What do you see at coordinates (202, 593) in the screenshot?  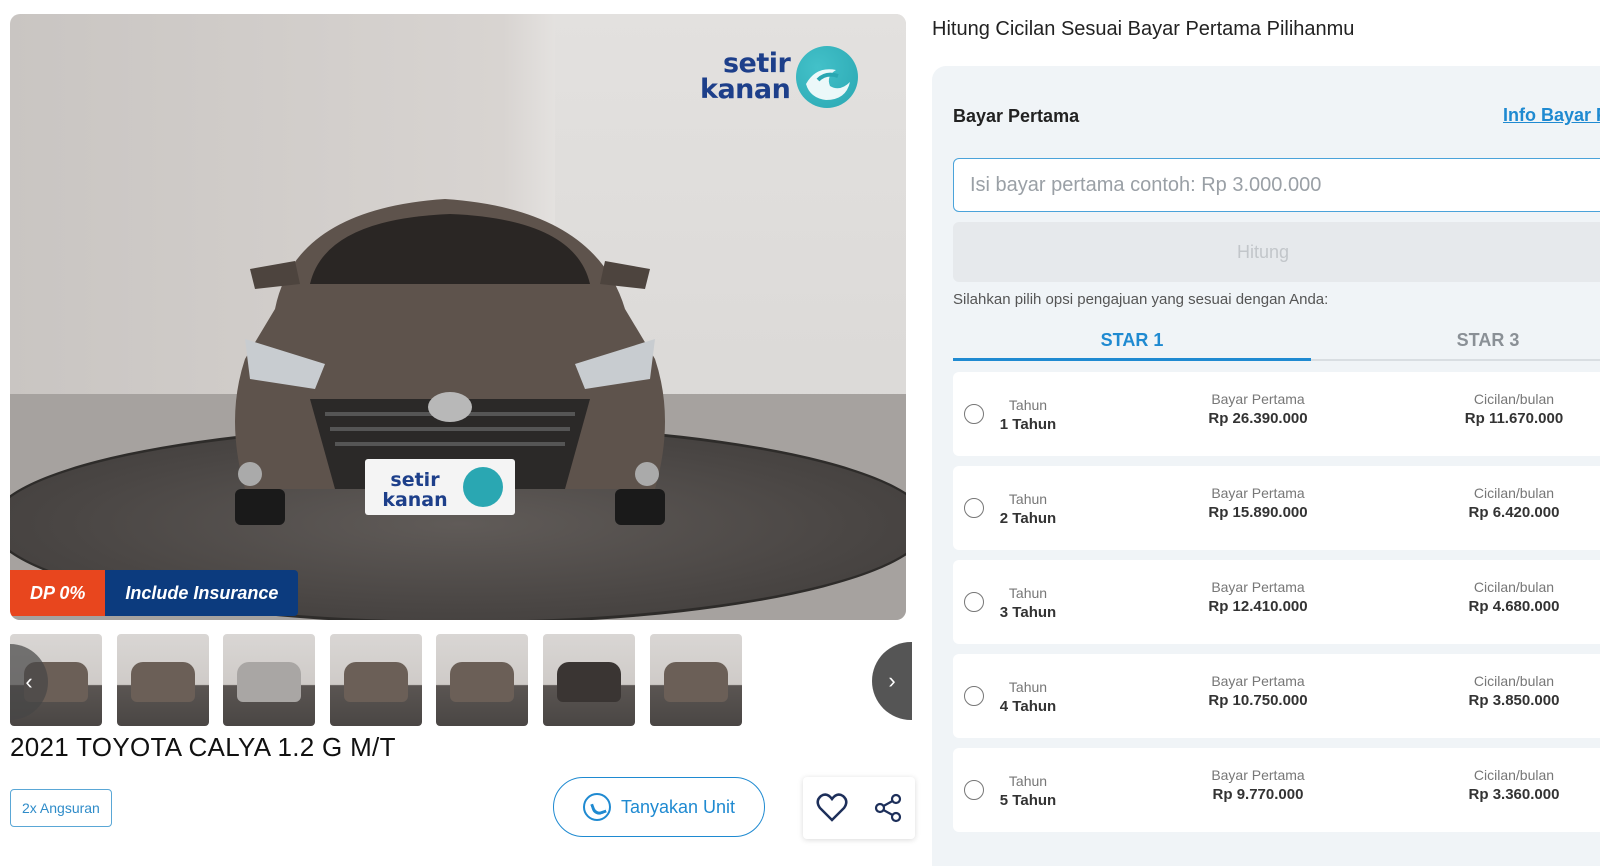 I see `insurance-badge: Include Insurance` at bounding box center [202, 593].